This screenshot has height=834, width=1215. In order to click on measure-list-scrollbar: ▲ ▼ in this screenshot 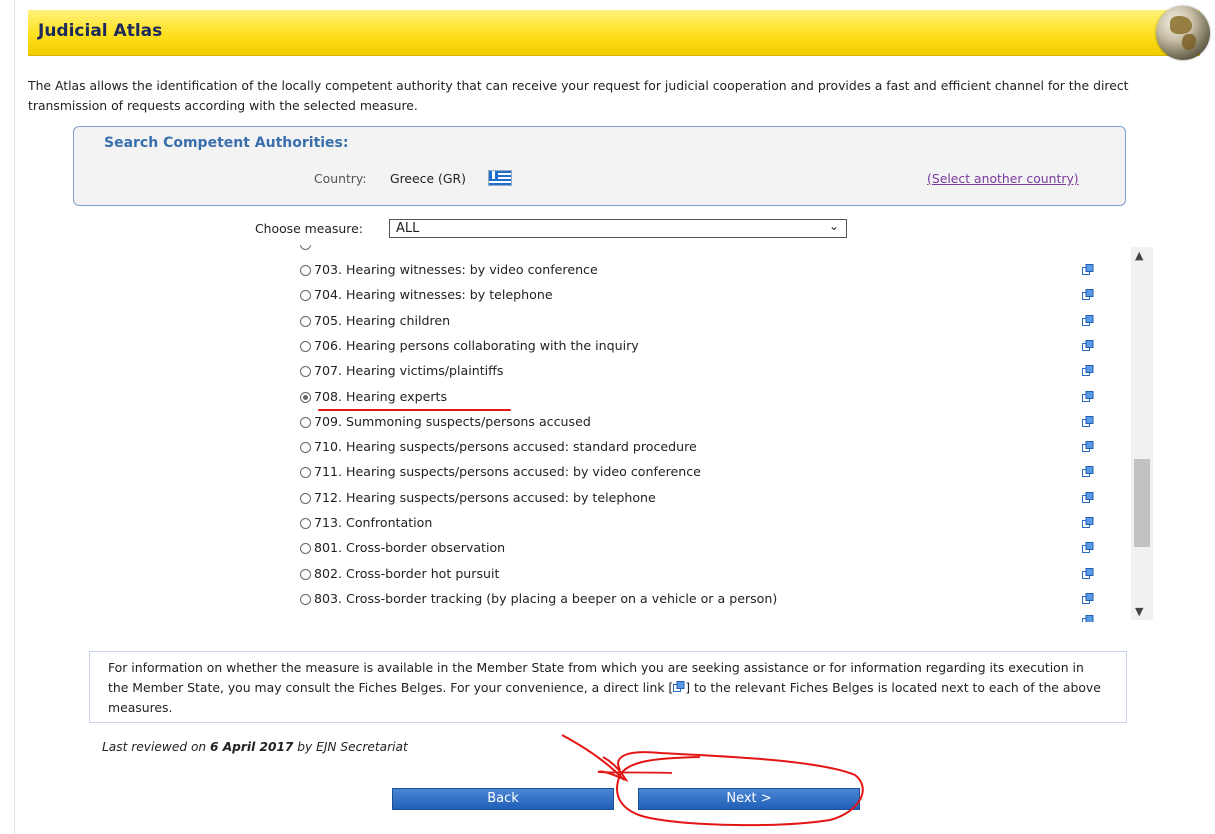, I will do `click(1142, 433)`.